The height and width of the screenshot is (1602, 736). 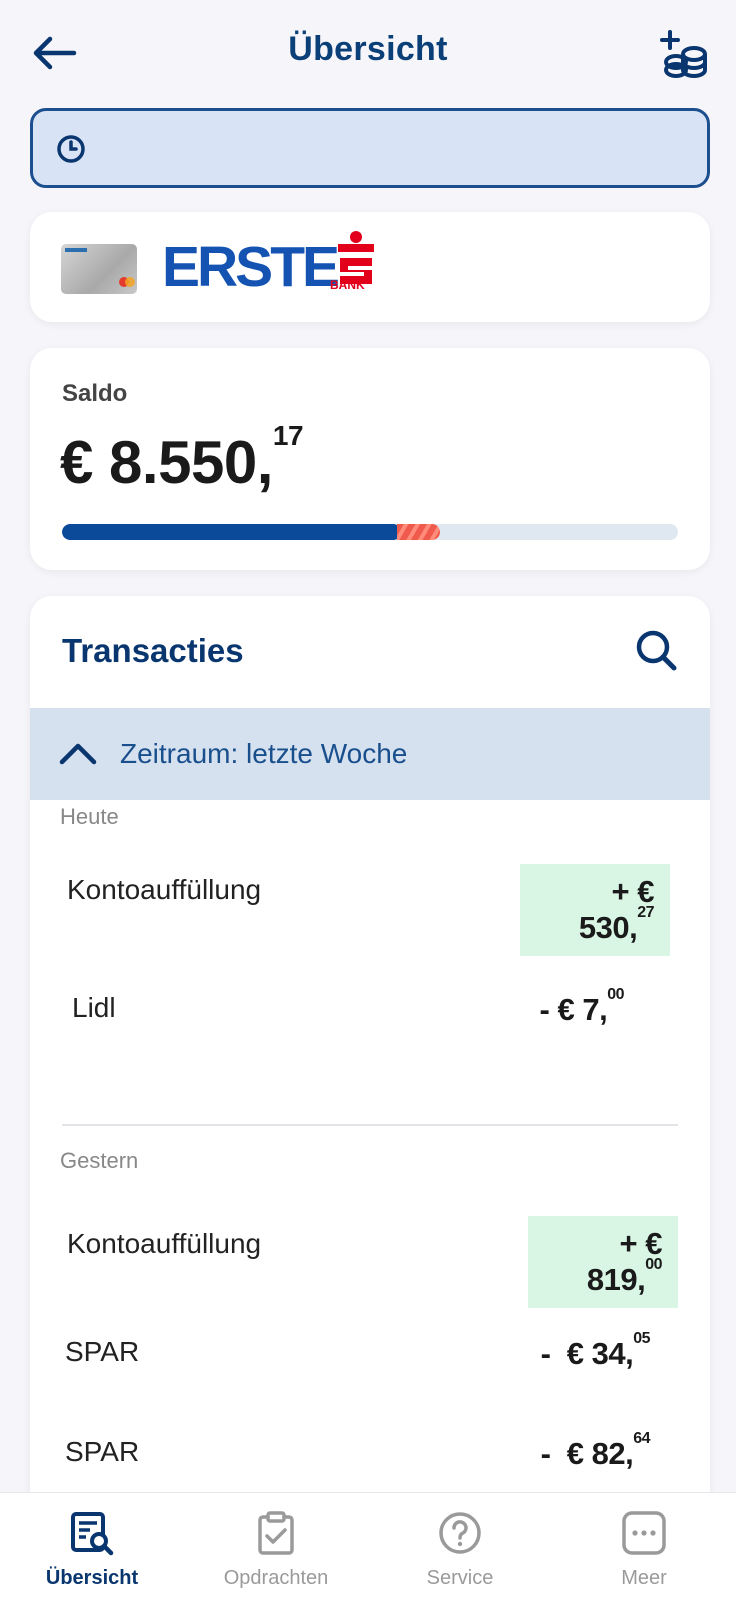 What do you see at coordinates (264, 753) in the screenshot?
I see `period-label: Zeitraum: letzte Woche` at bounding box center [264, 753].